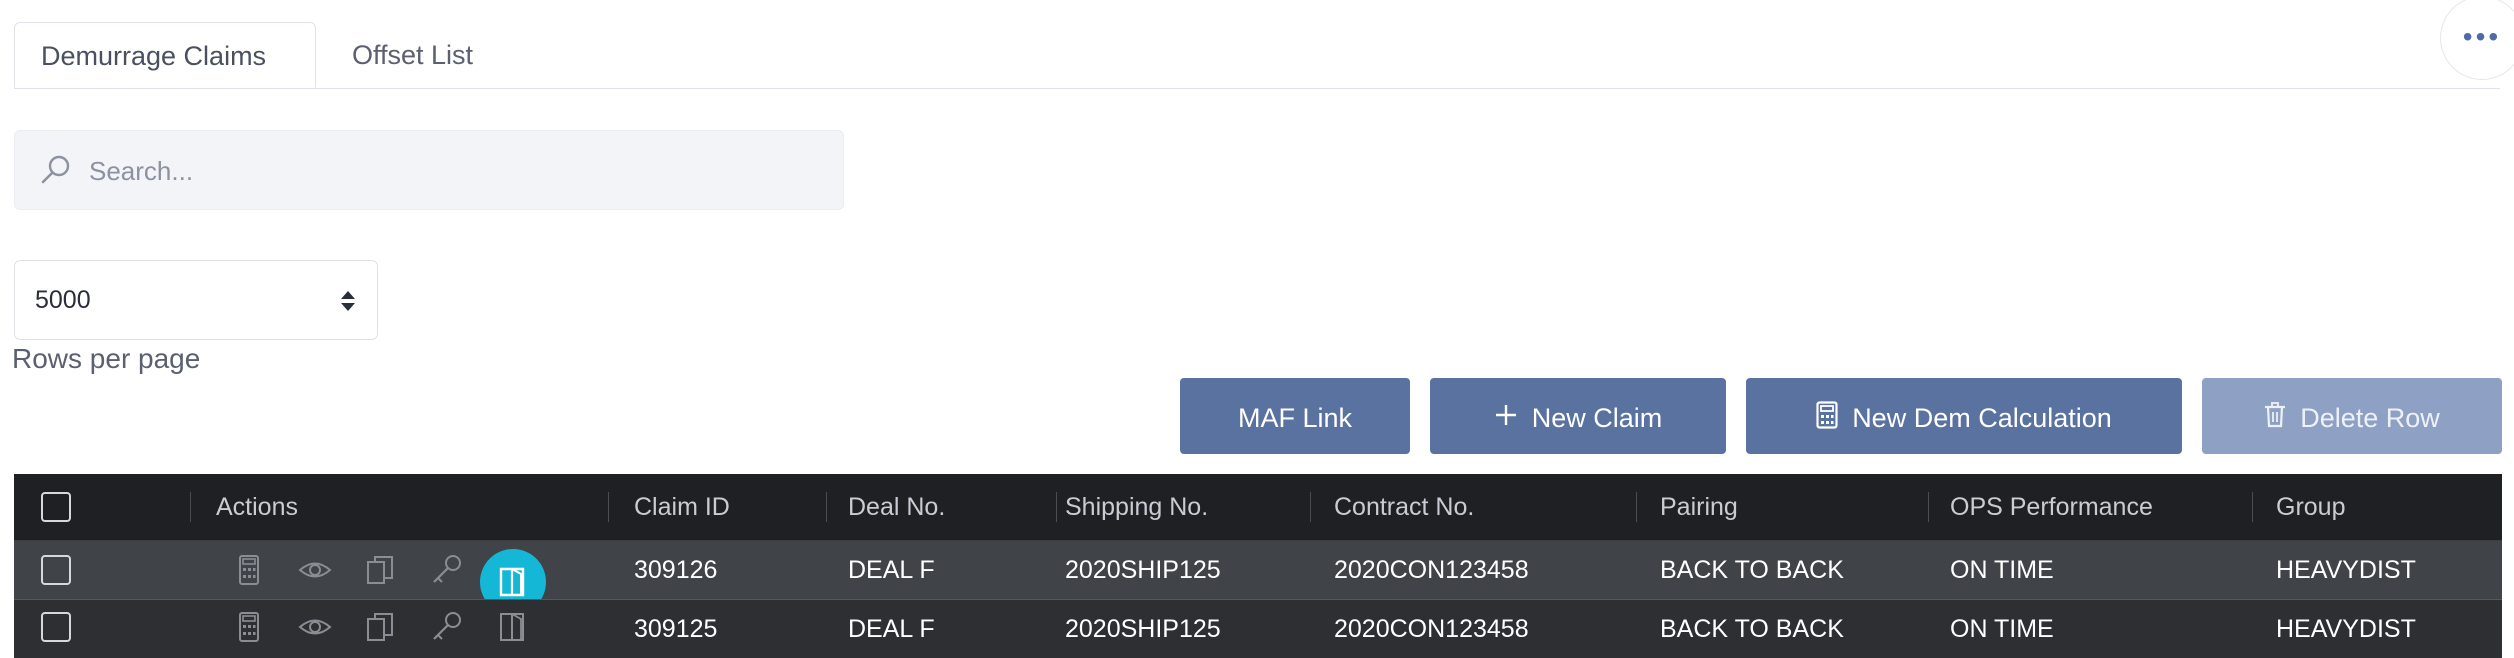 Image resolution: width=2514 pixels, height=658 pixels. I want to click on delete-row-button: Delete Row, so click(2352, 416).